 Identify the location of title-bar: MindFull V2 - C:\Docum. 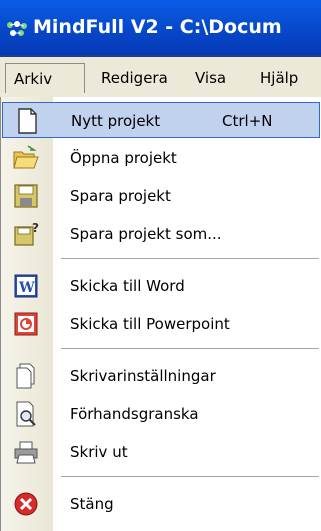
(160, 28).